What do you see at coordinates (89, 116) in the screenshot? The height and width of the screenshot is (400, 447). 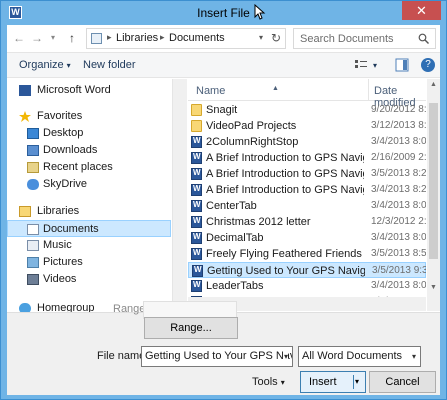 I see `nav-item-favorites: Favorites` at bounding box center [89, 116].